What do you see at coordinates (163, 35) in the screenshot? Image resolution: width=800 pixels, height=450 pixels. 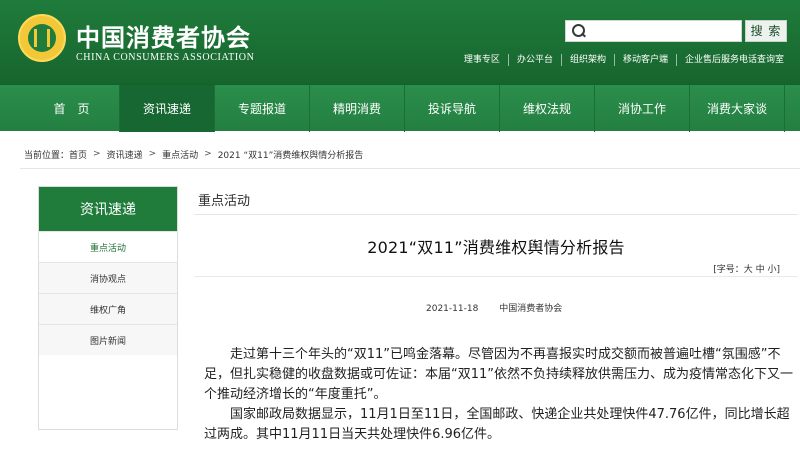 I see `site-title: 中国消费者协会` at bounding box center [163, 35].